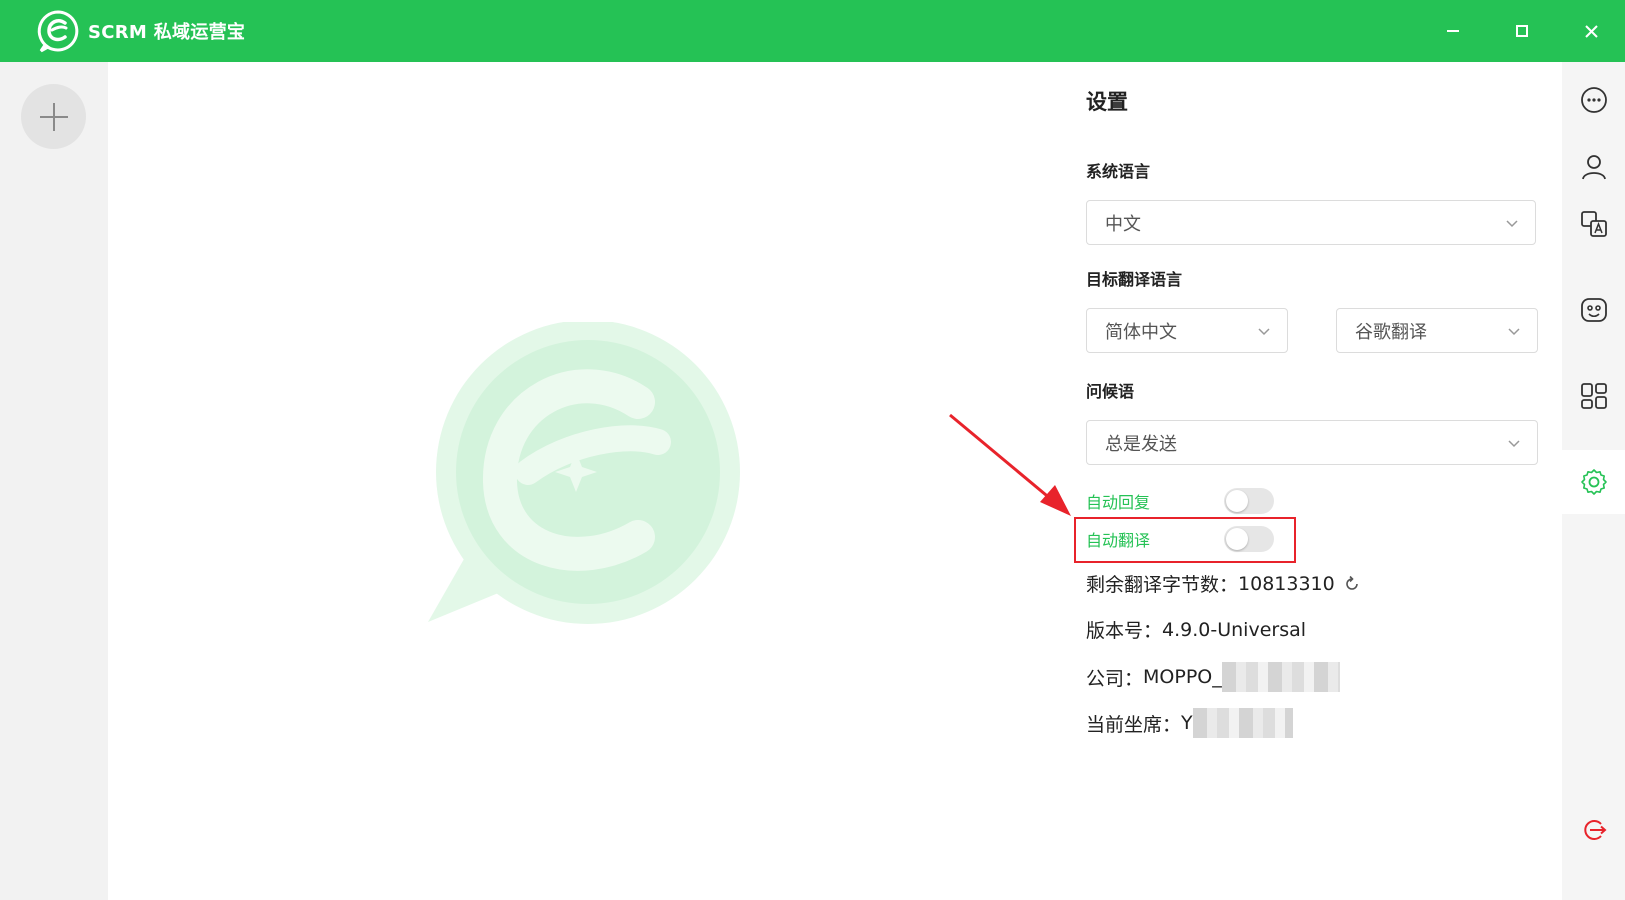 The height and width of the screenshot is (900, 1625). I want to click on current-seat-value: Y, so click(1187, 723).